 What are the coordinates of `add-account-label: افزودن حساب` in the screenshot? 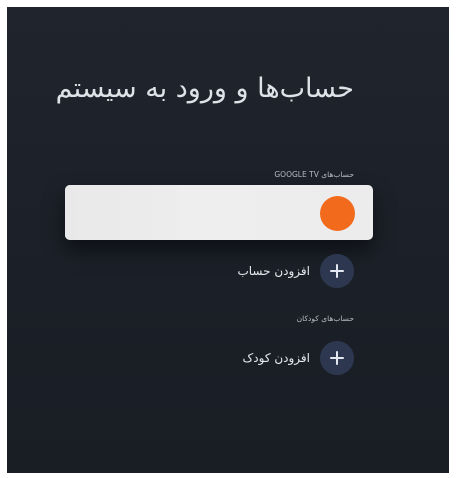 It's located at (273, 271).